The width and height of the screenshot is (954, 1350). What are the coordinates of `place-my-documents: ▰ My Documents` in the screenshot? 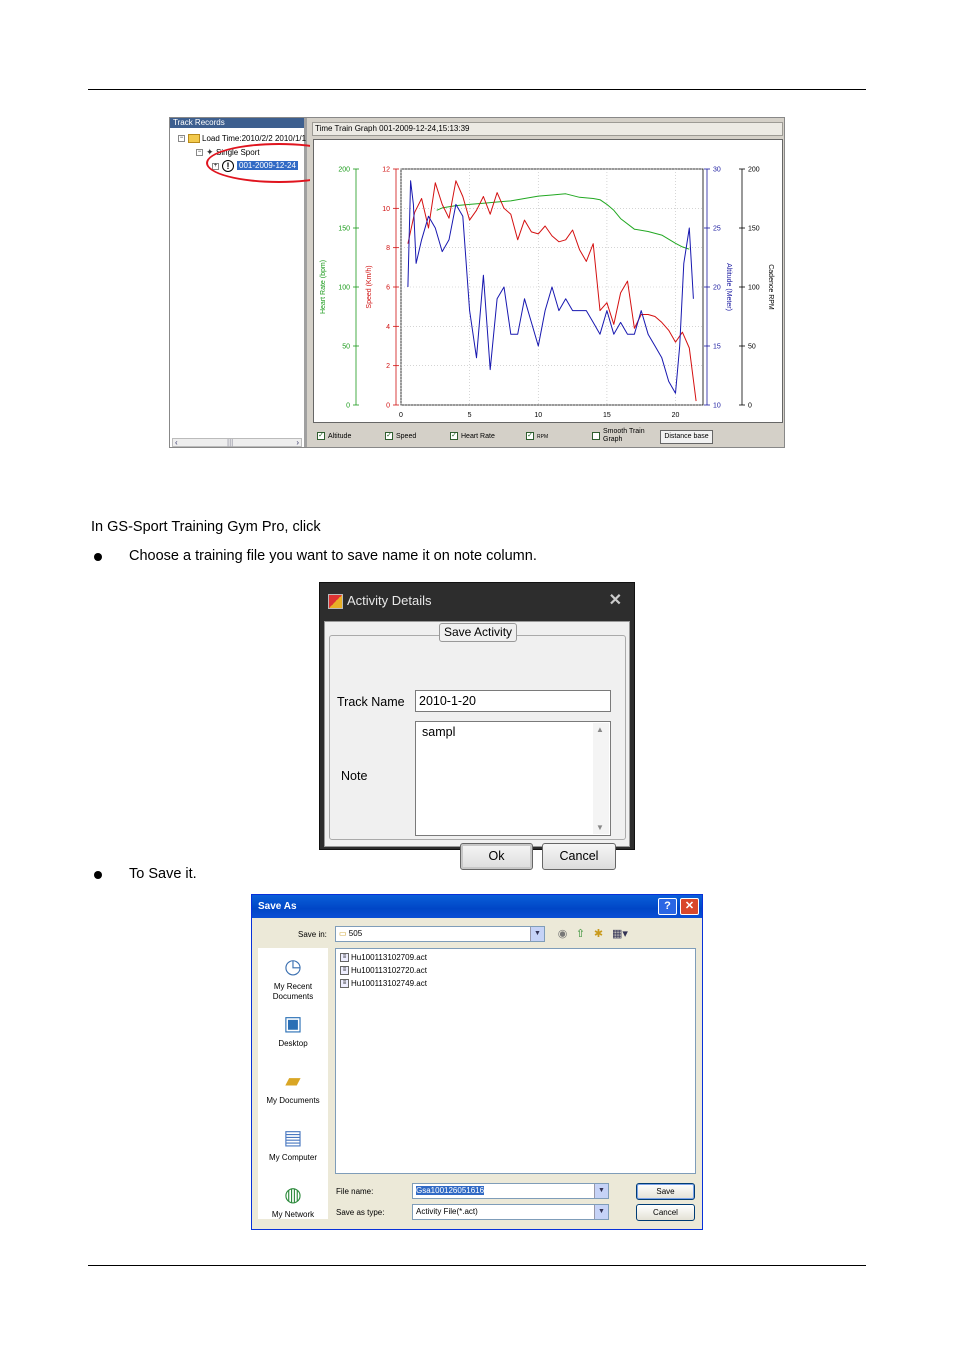 It's located at (293, 1087).